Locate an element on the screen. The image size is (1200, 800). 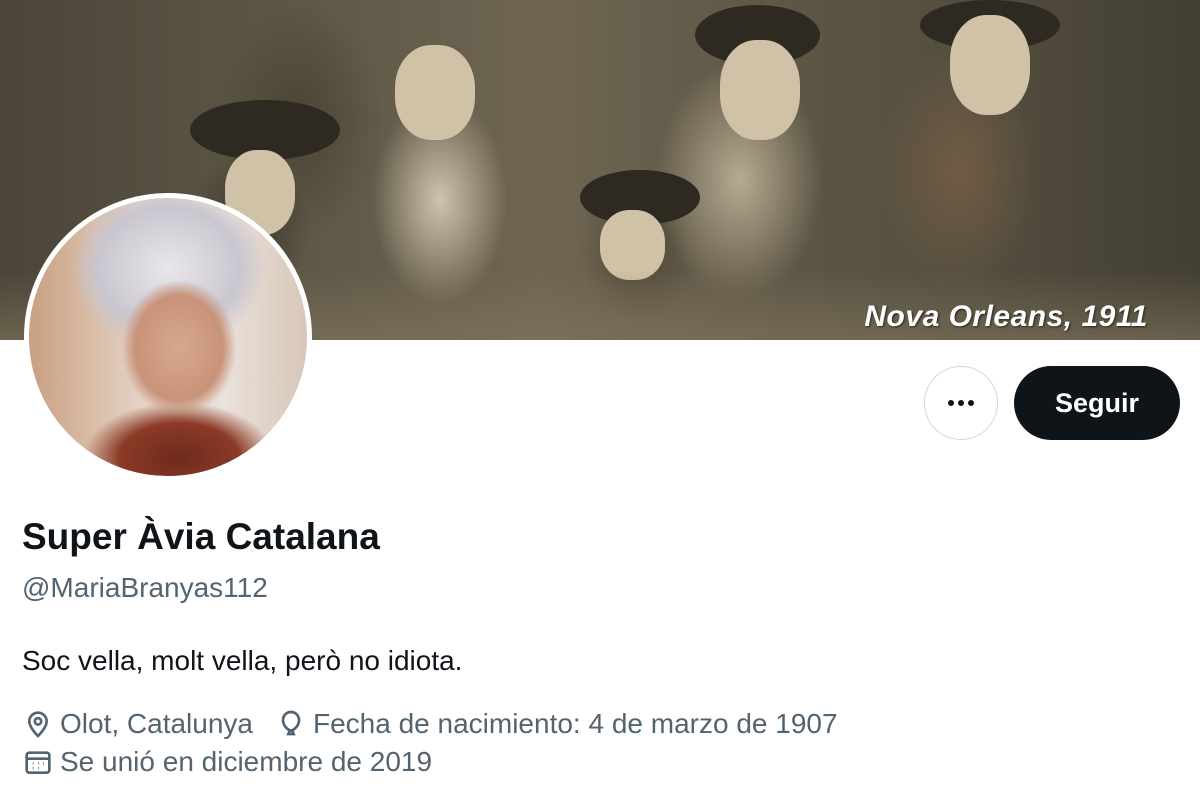
more-options-button is located at coordinates (961, 403).